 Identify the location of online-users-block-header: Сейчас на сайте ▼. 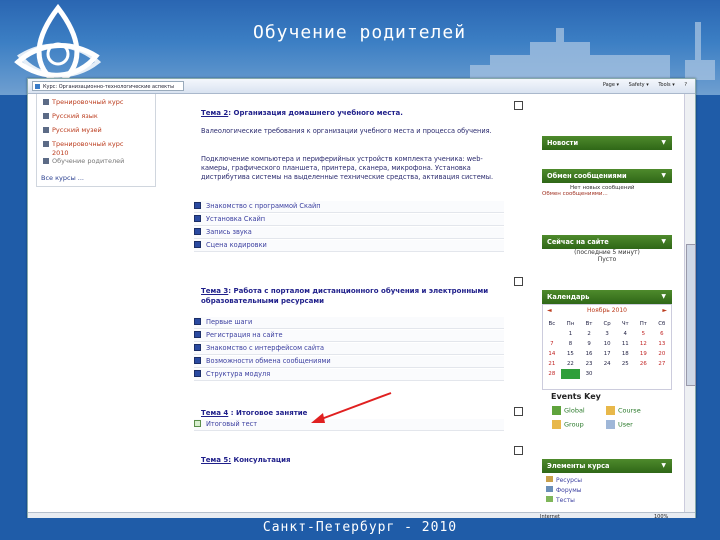
(607, 242).